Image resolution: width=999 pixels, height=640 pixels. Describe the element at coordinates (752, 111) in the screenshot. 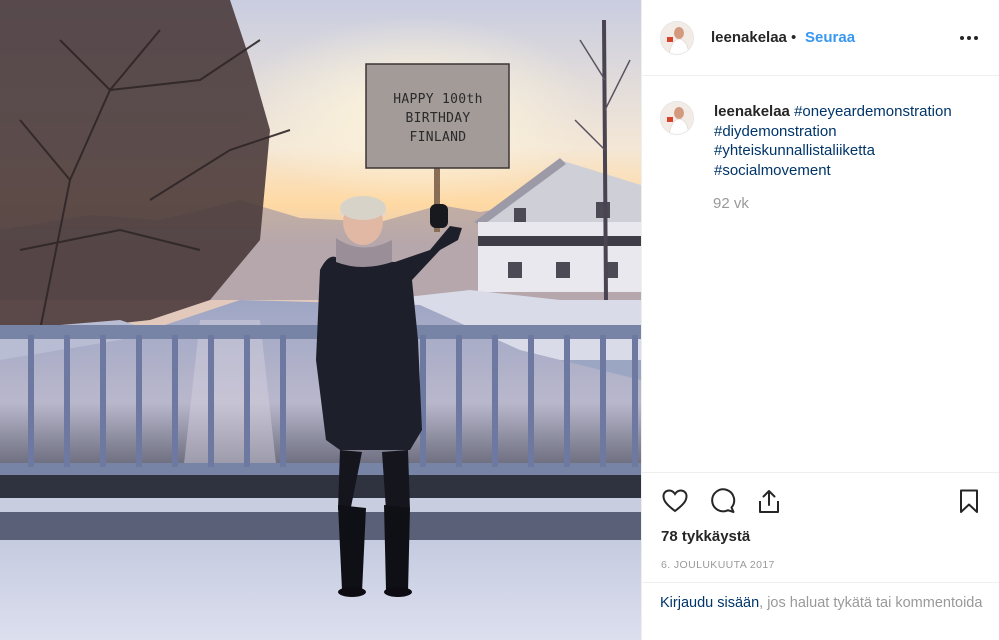

I see `caption-username: leenakelaa` at that location.